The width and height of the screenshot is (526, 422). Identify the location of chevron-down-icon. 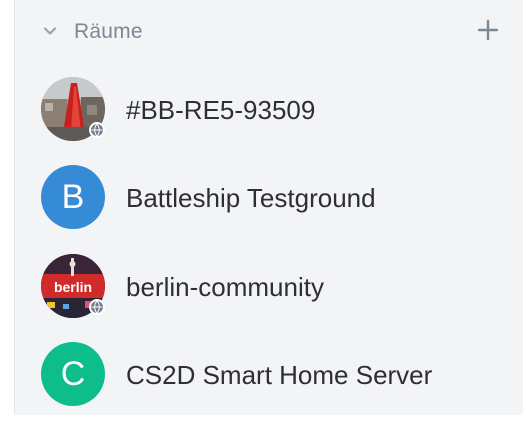
(50, 31).